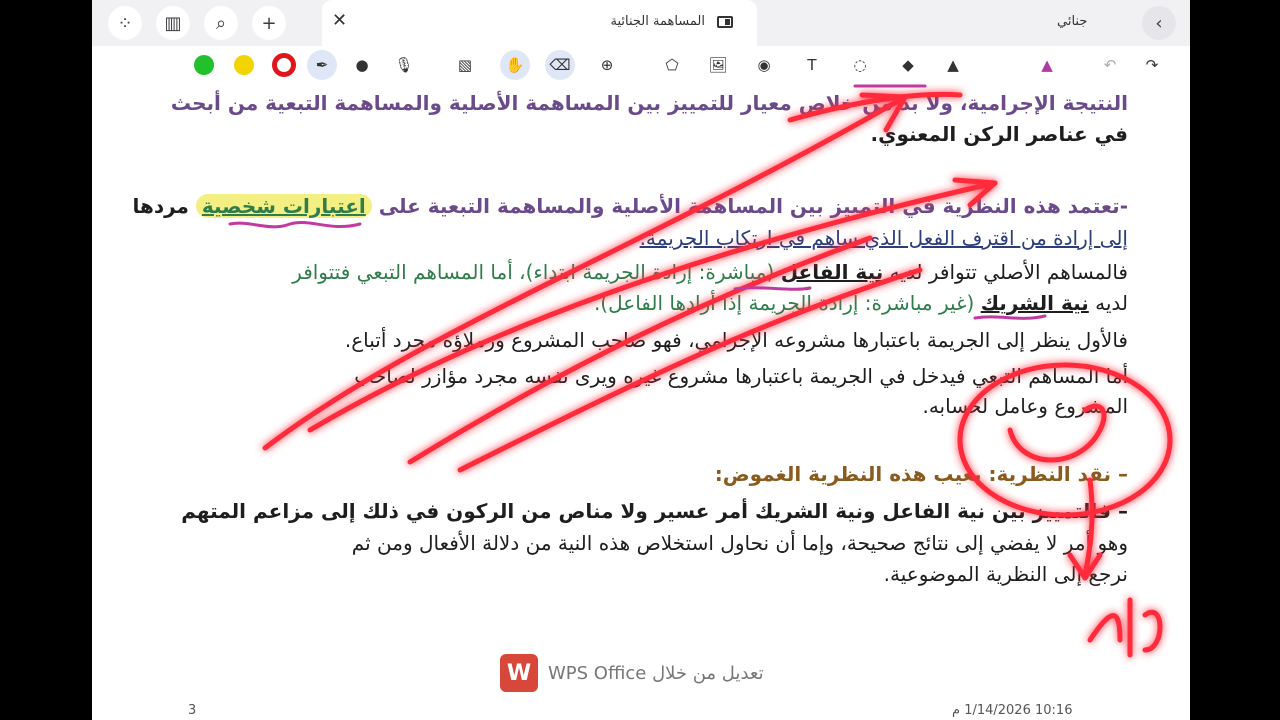 The width and height of the screenshot is (1280, 720). I want to click on marker-icon: ▲, so click(1047, 65).